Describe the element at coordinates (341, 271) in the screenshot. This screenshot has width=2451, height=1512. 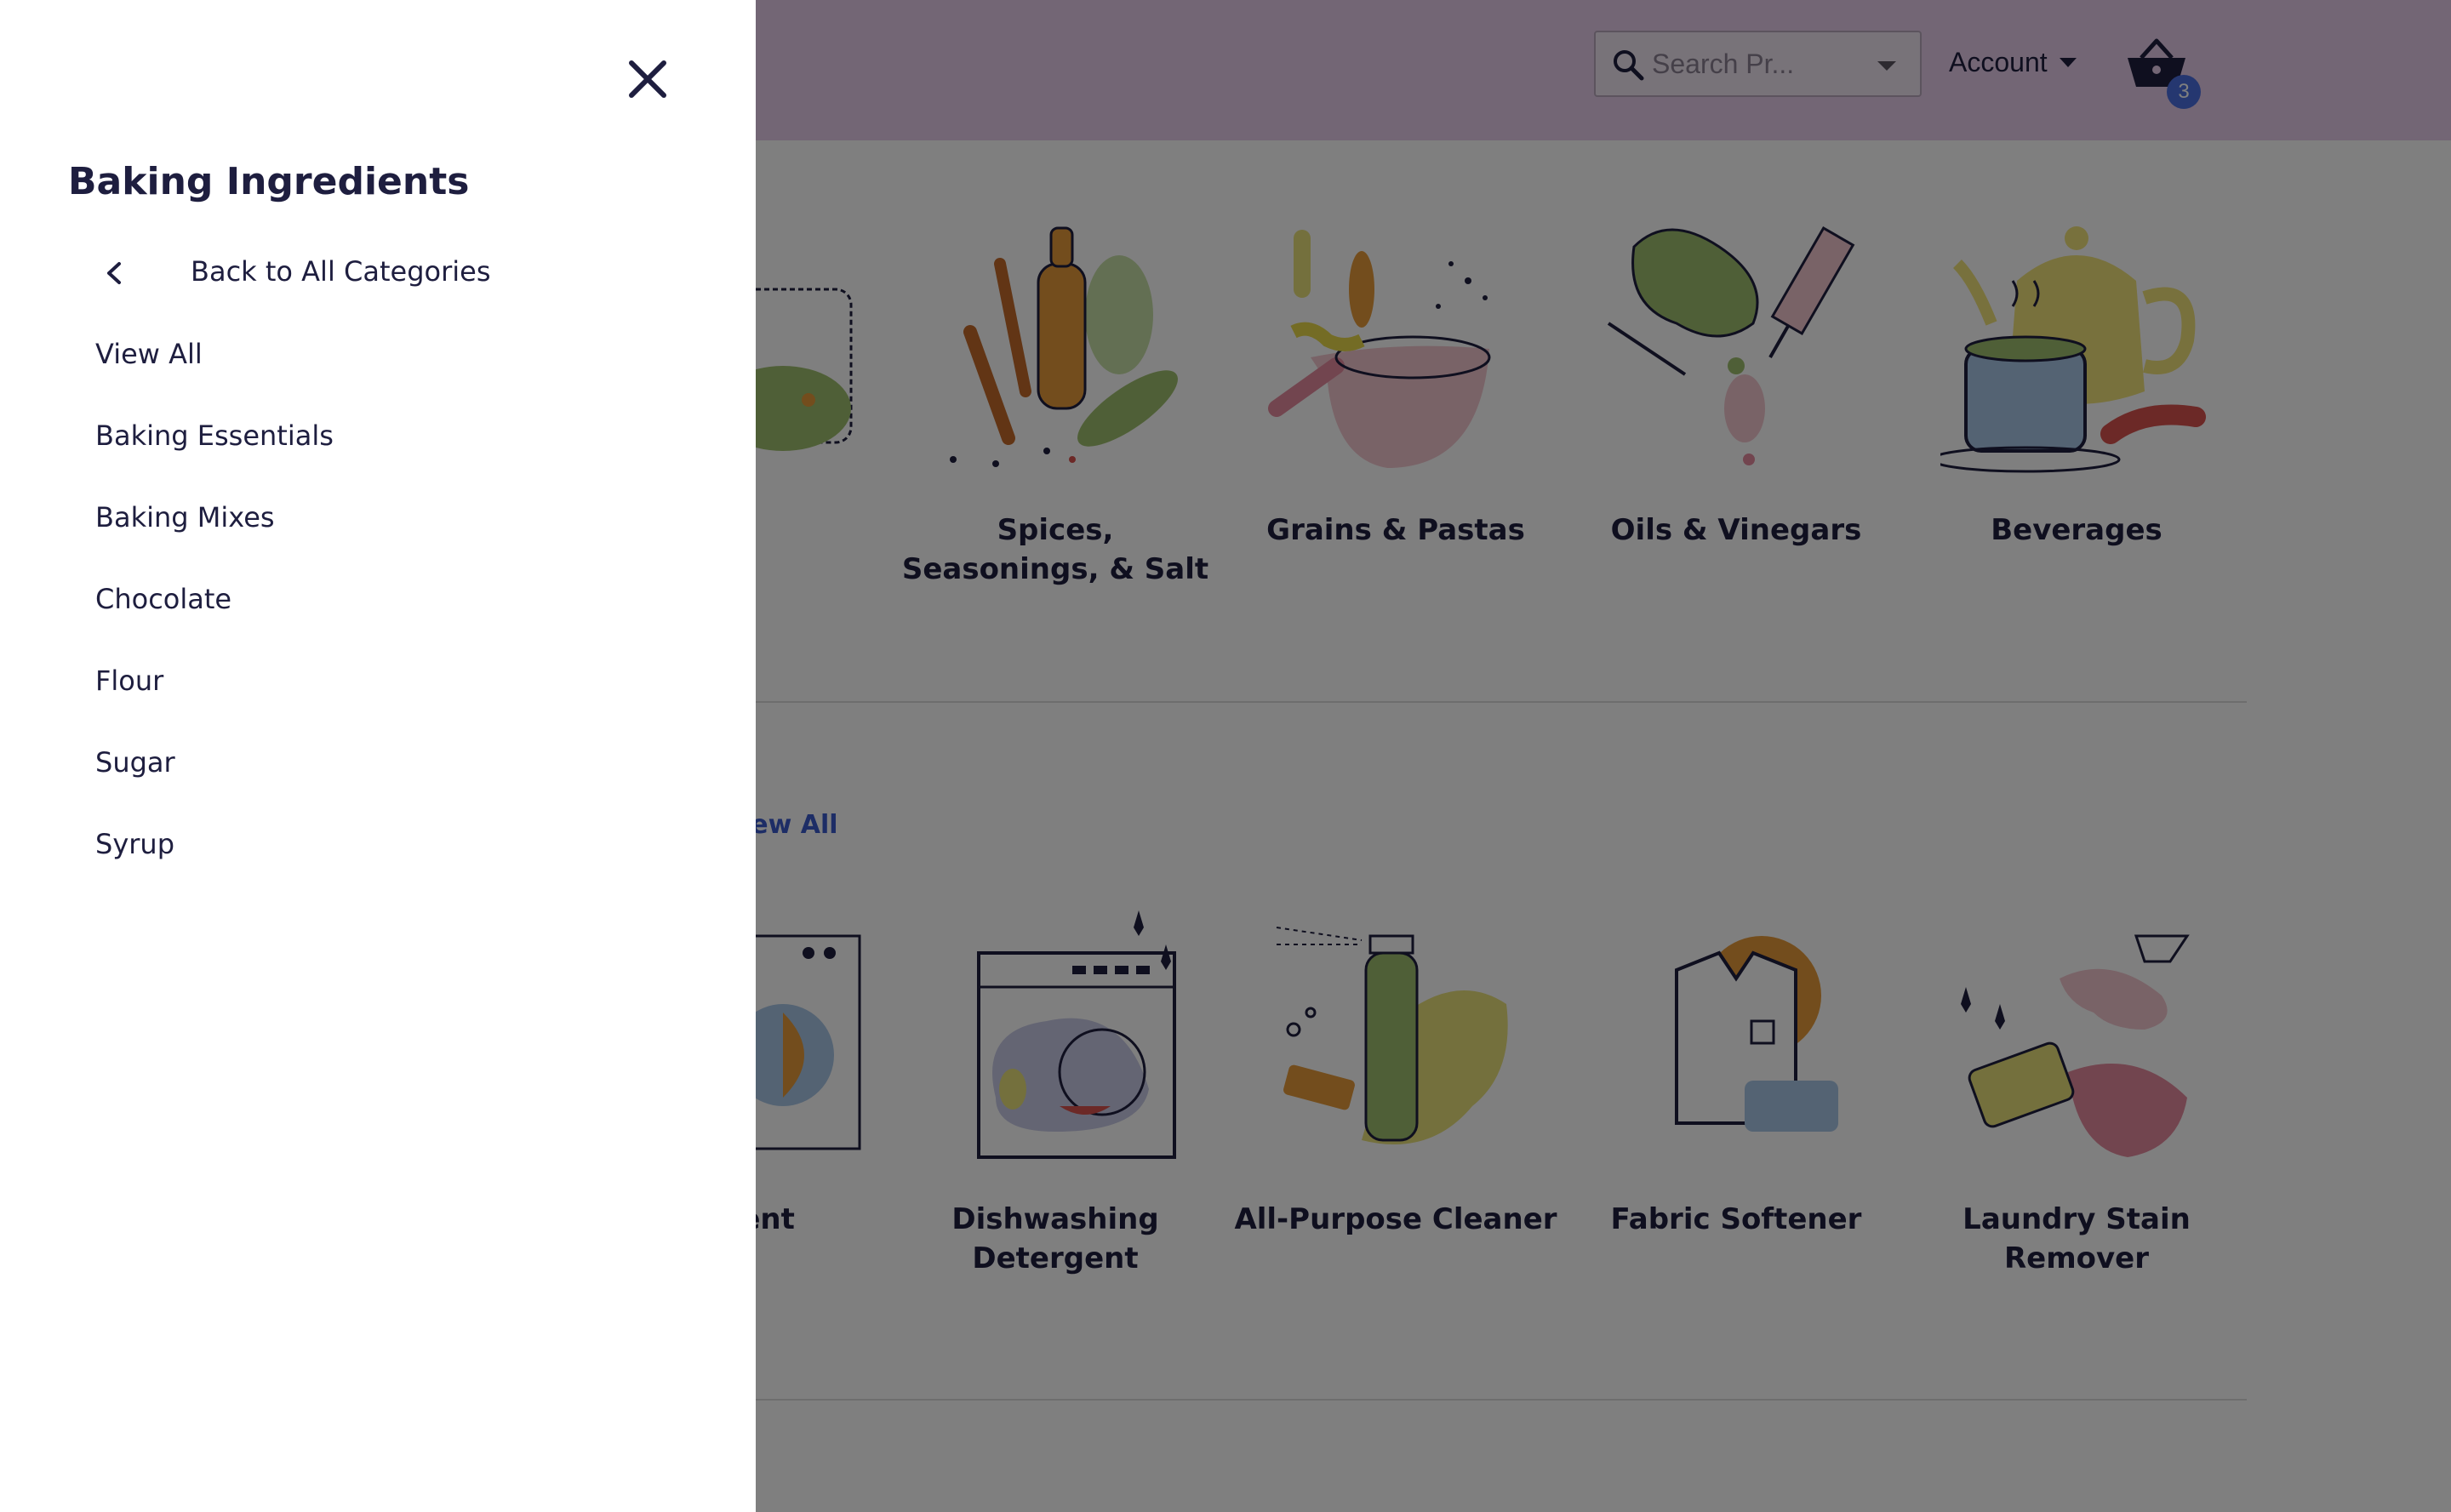
I see `back-label: Back to All Categories` at that location.